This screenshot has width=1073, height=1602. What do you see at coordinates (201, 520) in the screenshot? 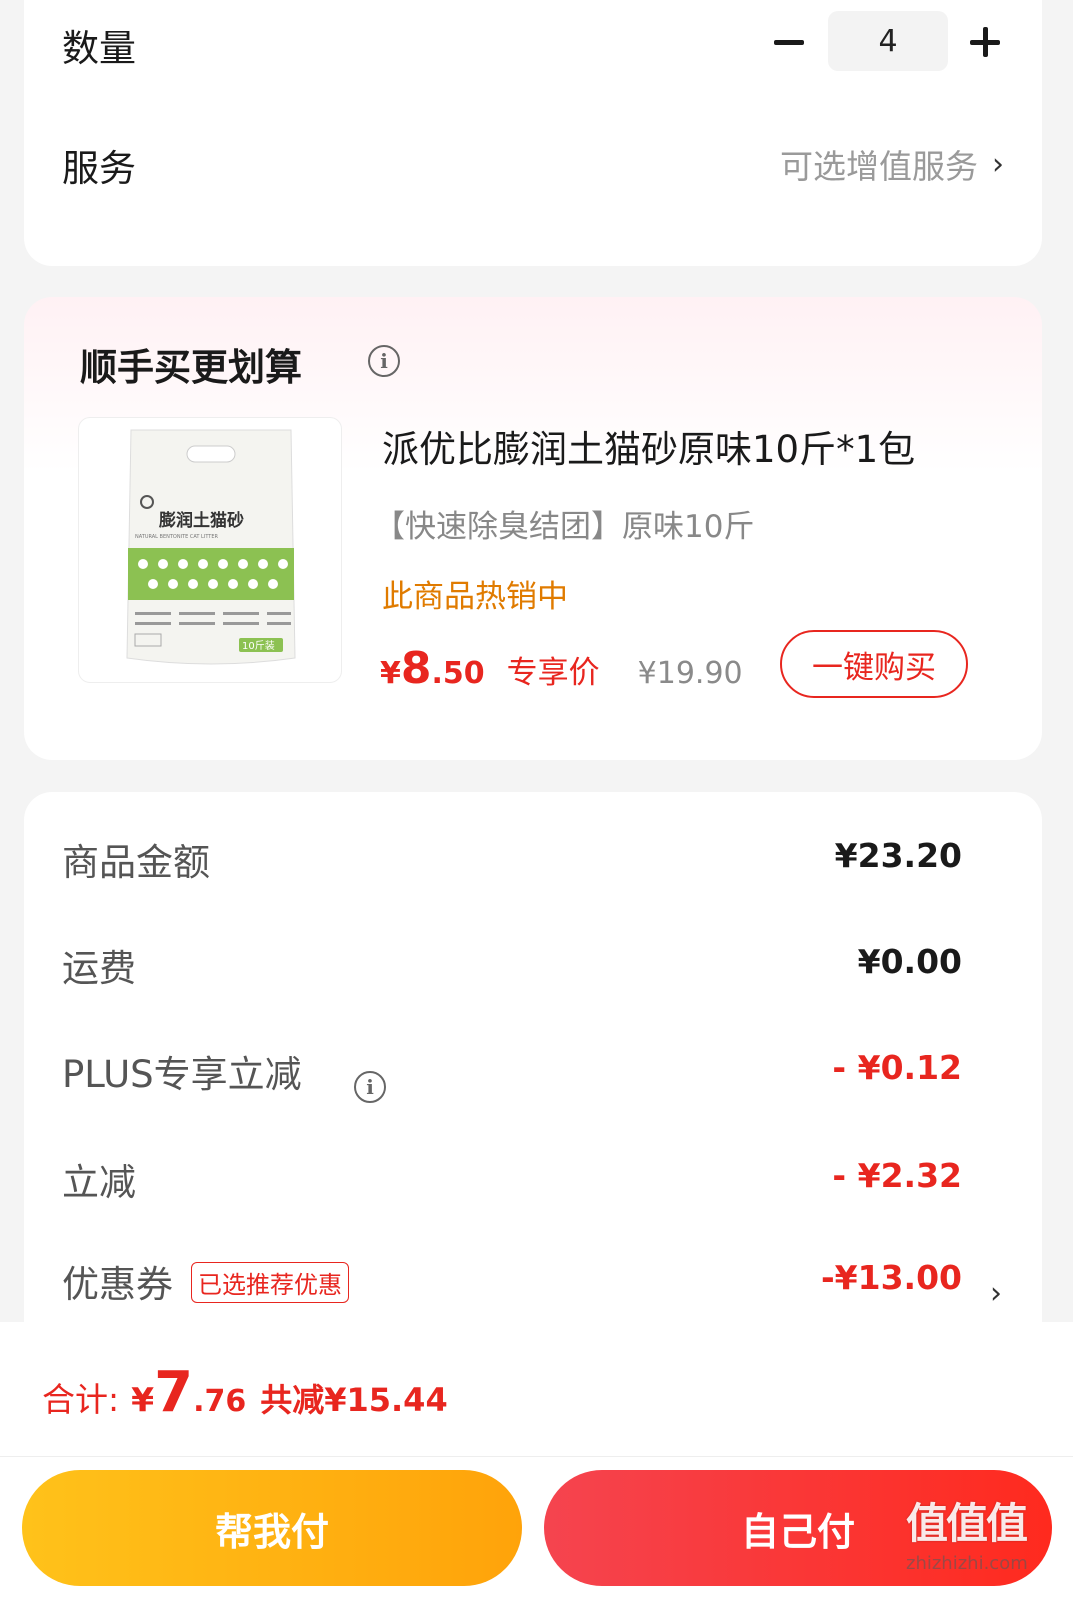
I see `thumb-title: 膨润土猫砂` at bounding box center [201, 520].